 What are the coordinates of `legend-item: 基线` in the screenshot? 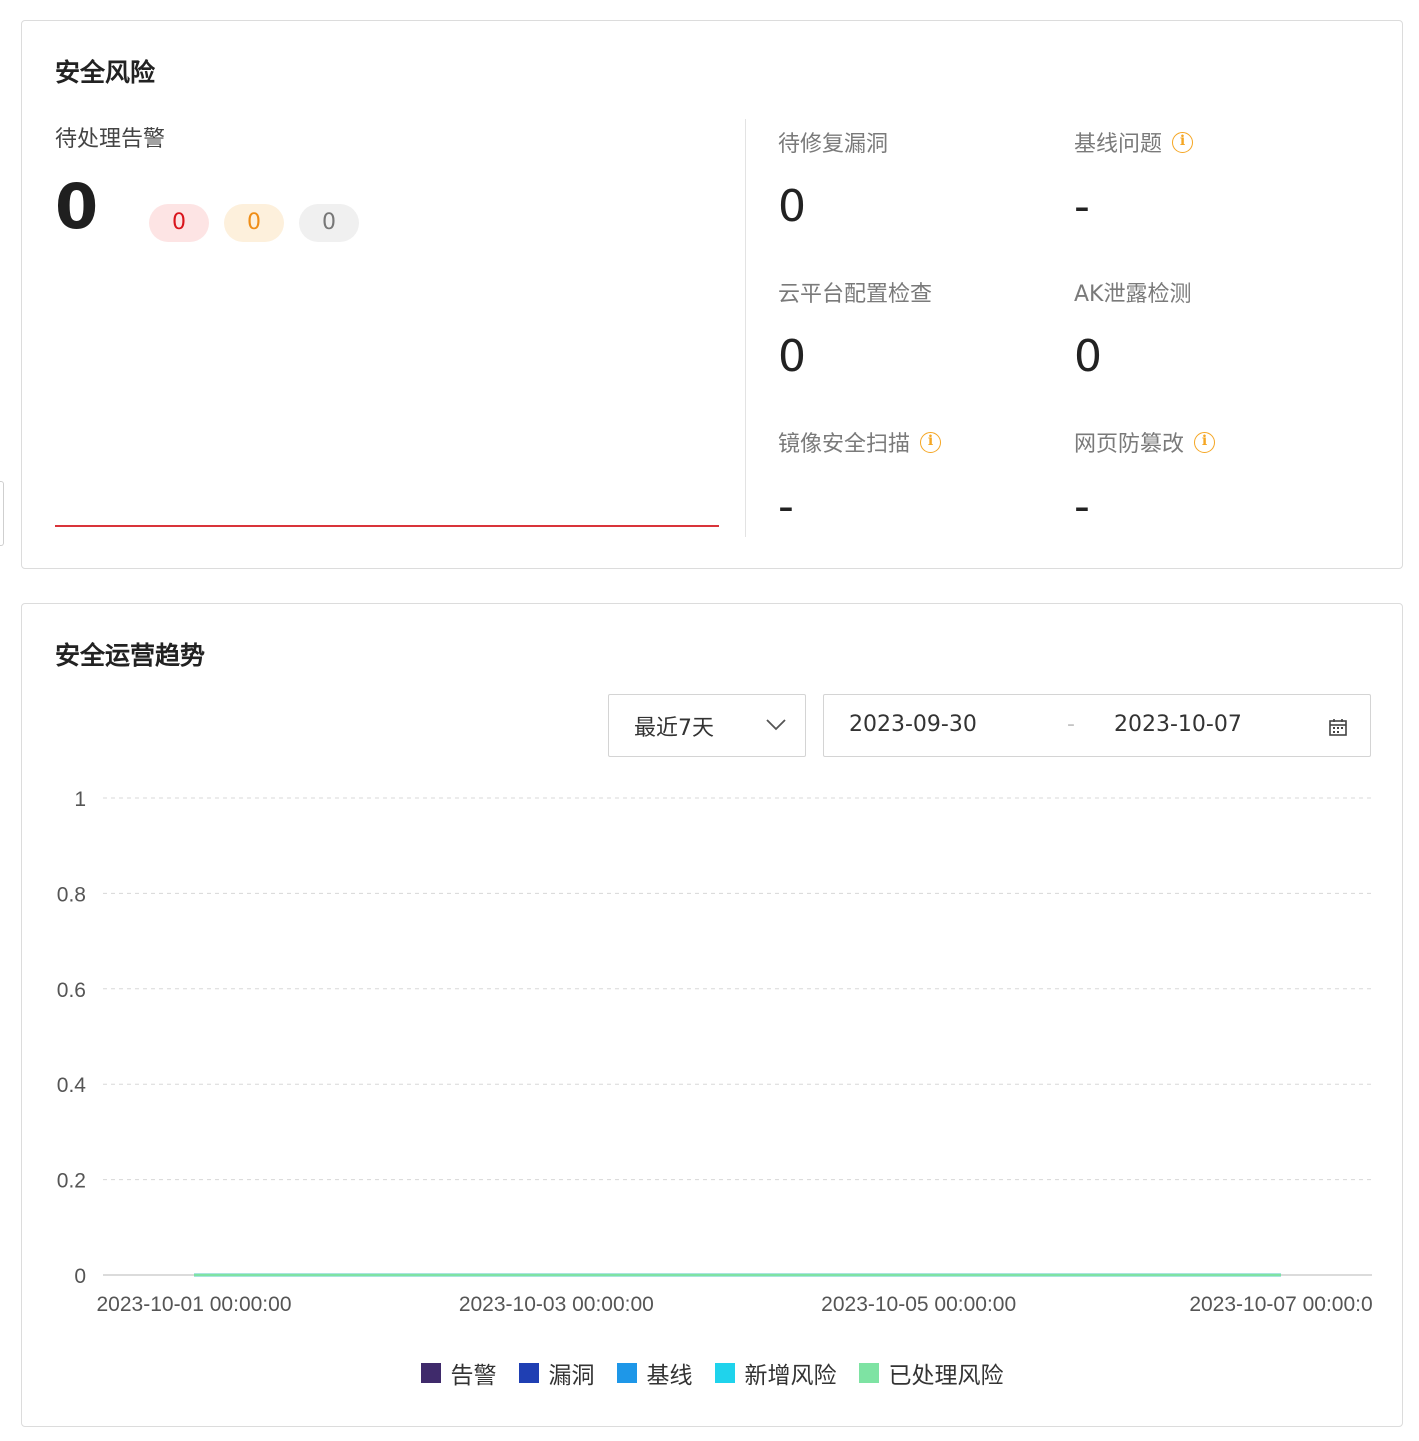 It's located at (654, 1373).